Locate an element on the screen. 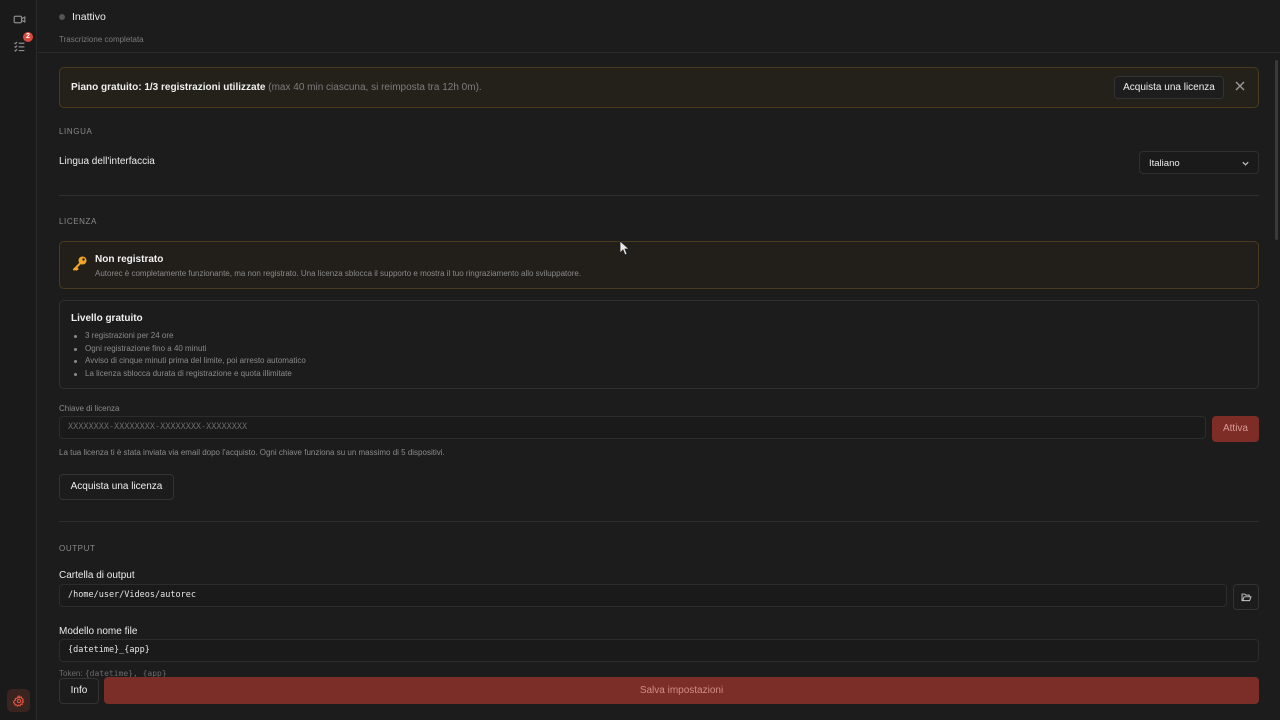 The width and height of the screenshot is (1280, 720). language-select-value: Italiano is located at coordinates (1164, 163).